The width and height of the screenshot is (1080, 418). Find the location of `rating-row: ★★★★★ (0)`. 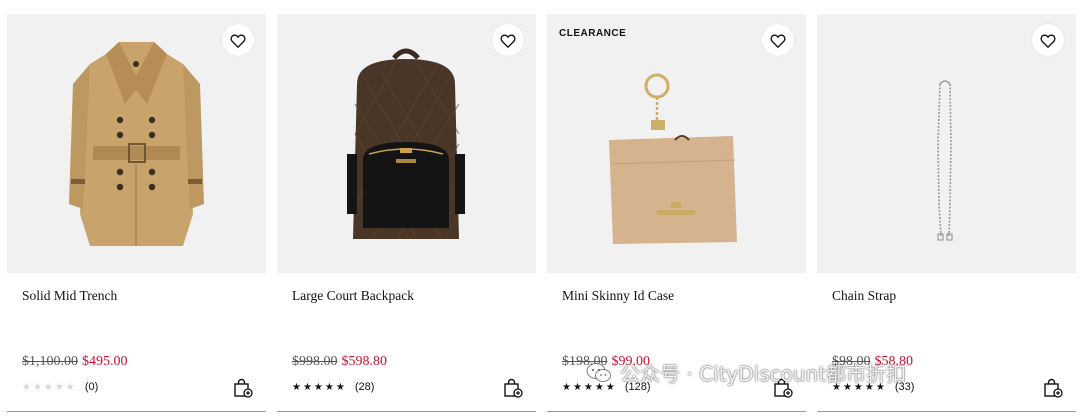

rating-row: ★★★★★ (0) is located at coordinates (60, 387).